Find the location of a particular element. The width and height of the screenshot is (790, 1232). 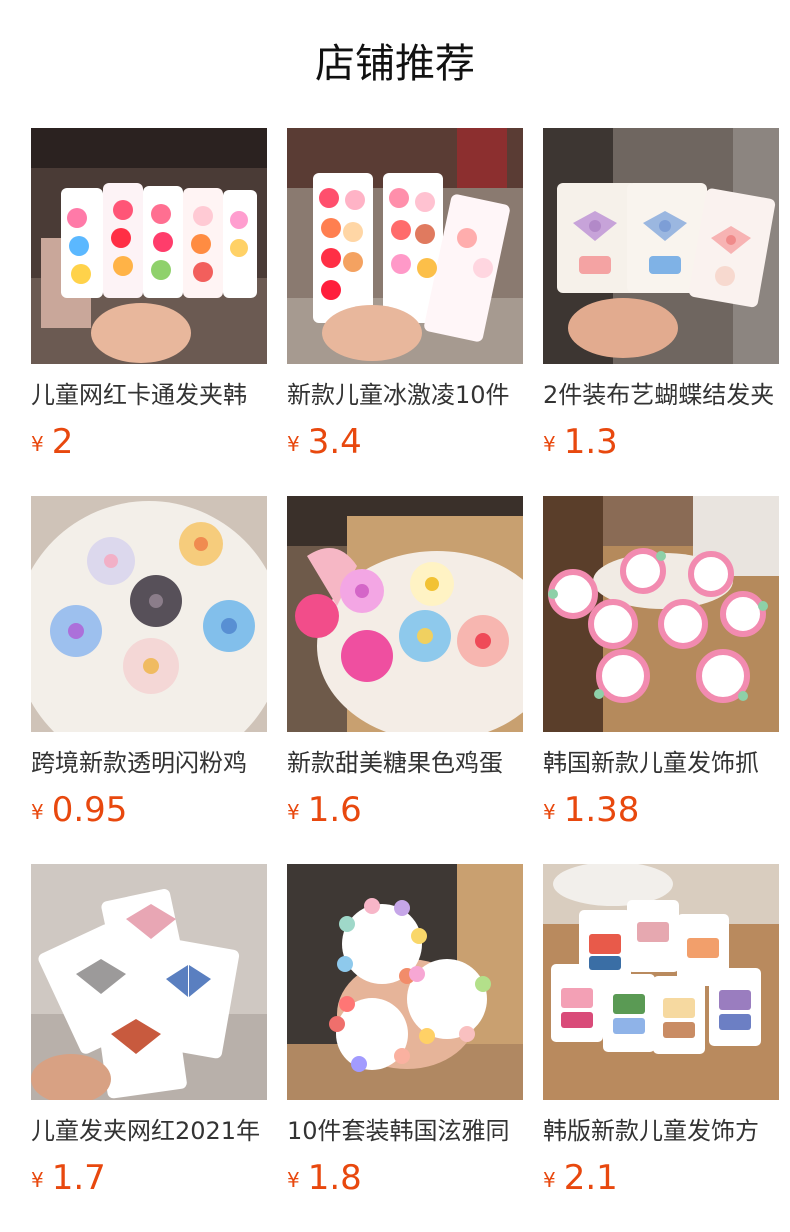

product-name: 2件装布艺蝴蝶结发夹 is located at coordinates (661, 395).